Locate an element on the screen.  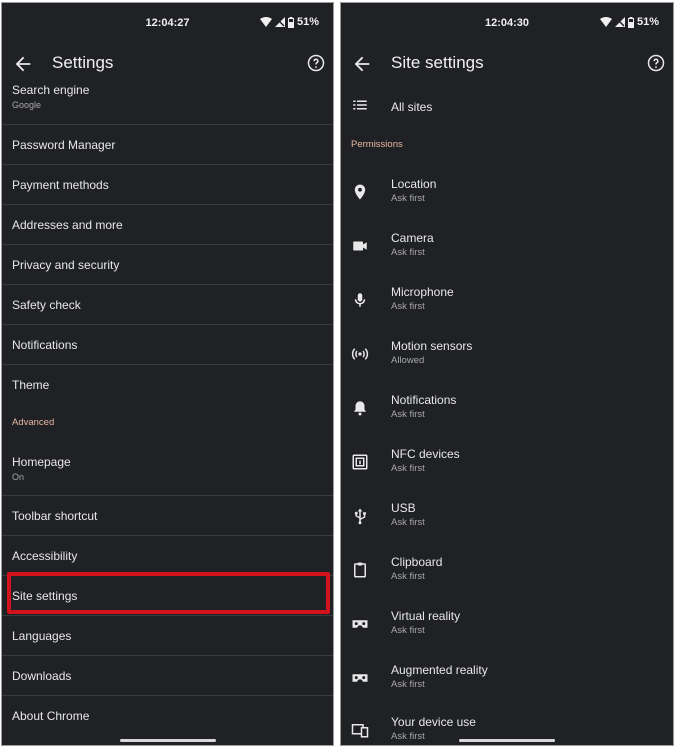
app-bar: Site settings is located at coordinates (507, 65).